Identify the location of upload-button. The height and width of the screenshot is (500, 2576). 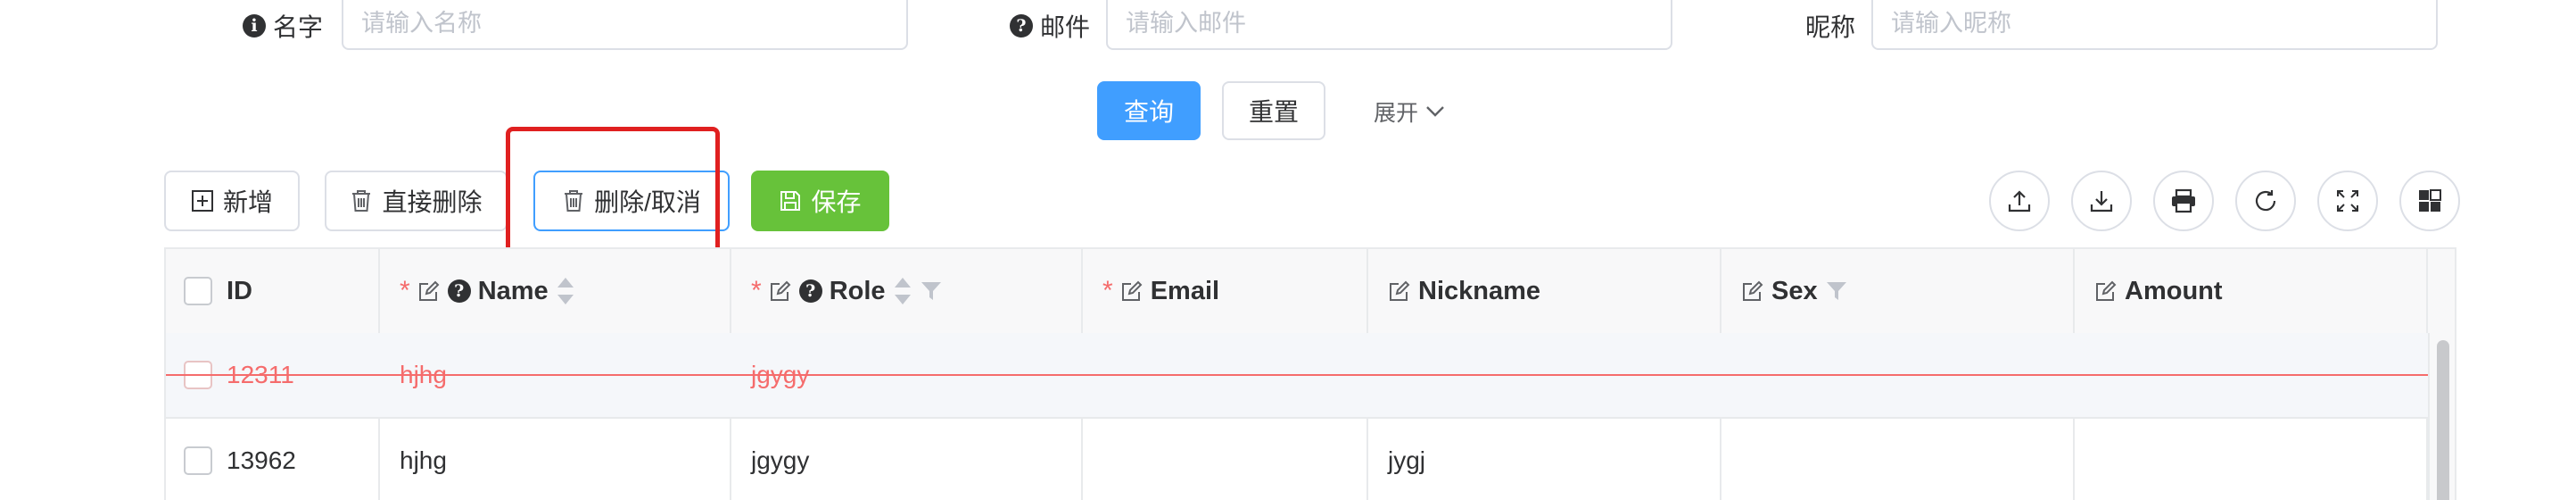
(2019, 201).